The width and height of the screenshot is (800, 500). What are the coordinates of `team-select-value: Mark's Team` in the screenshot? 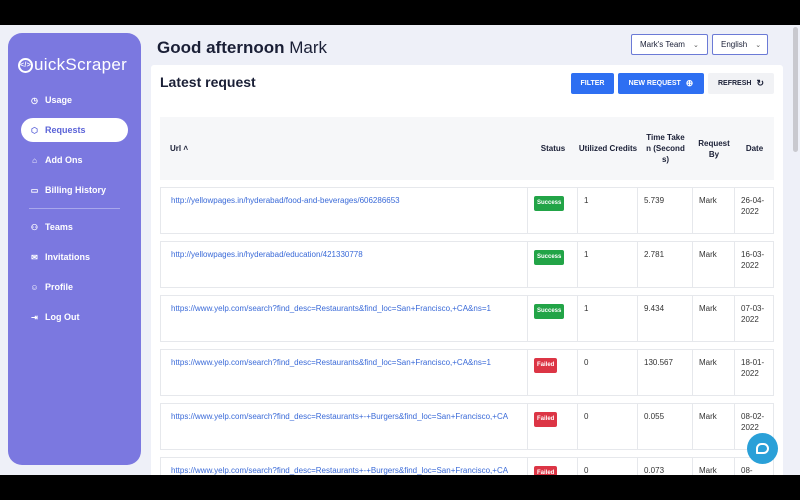 It's located at (662, 44).